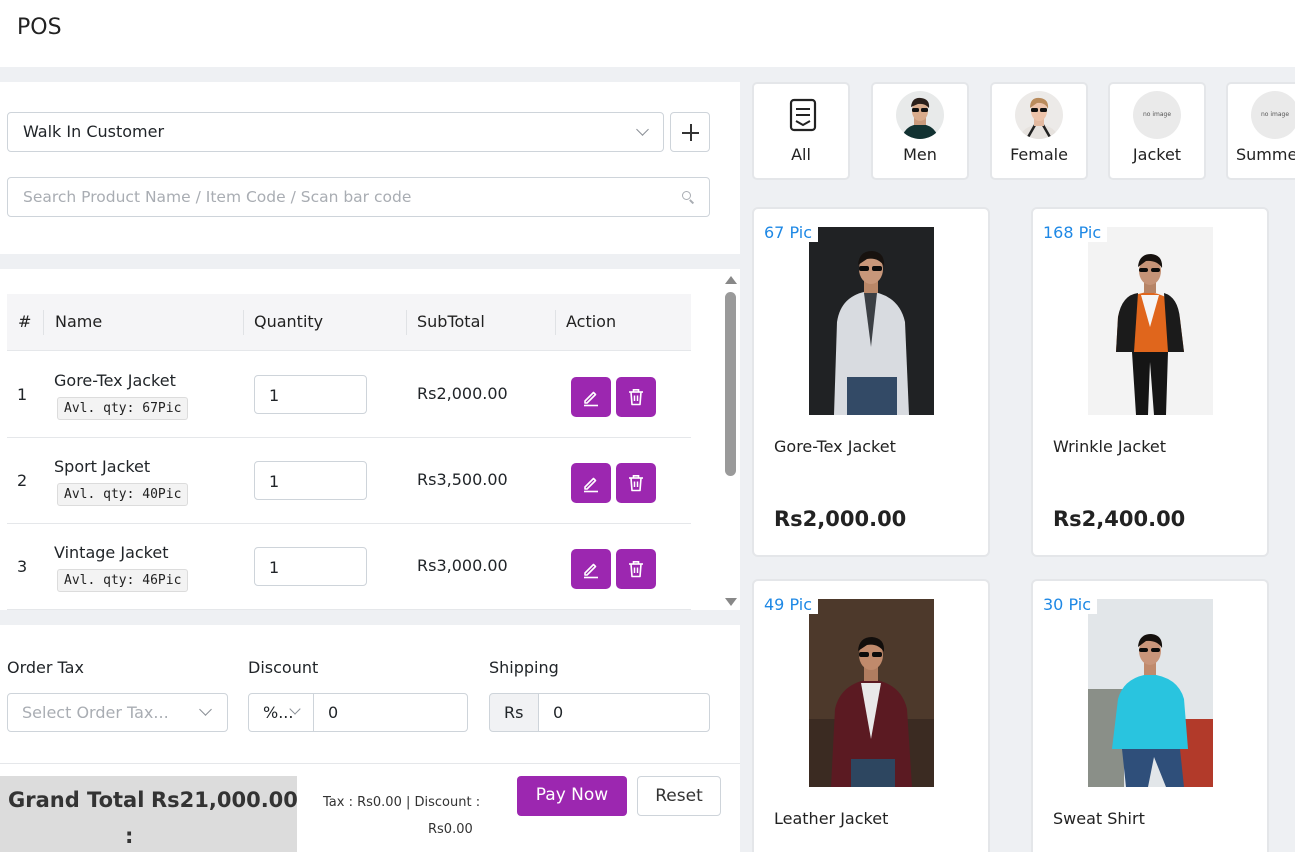  What do you see at coordinates (115, 380) in the screenshot?
I see `row-product-name: Gore-Tex Jacket` at bounding box center [115, 380].